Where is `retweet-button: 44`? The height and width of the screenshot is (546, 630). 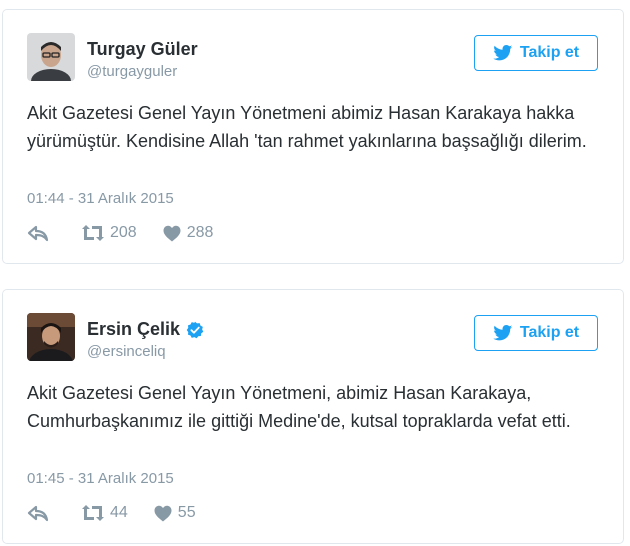 retweet-button: 44 is located at coordinates (104, 513).